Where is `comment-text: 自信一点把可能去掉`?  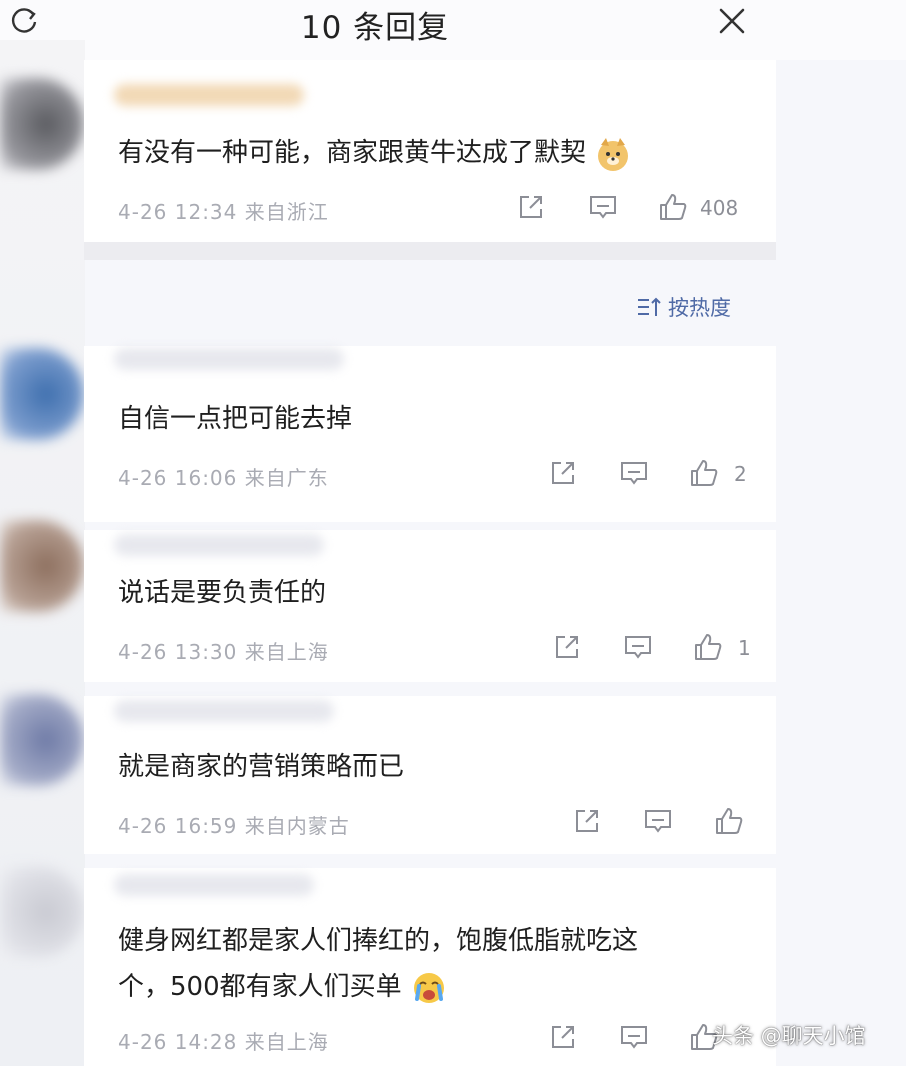 comment-text: 自信一点把可能去掉 is located at coordinates (235, 419).